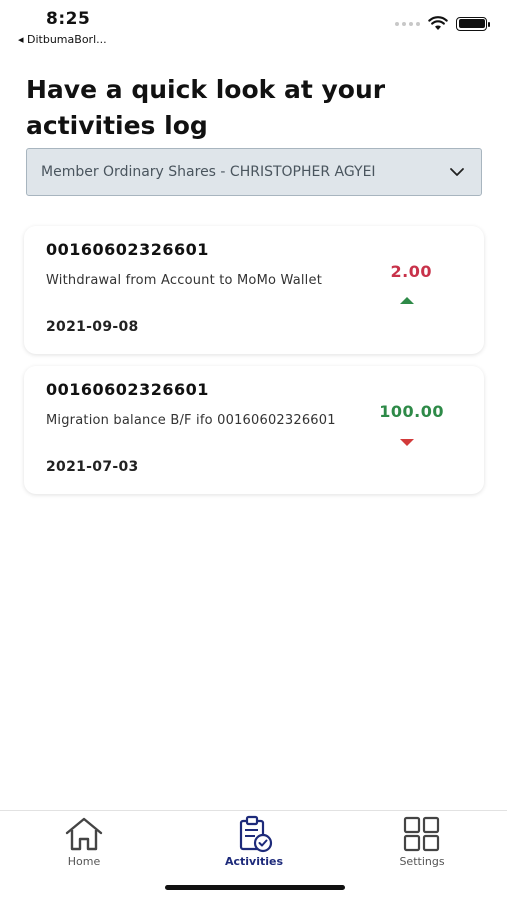 The height and width of the screenshot is (900, 507). What do you see at coordinates (473, 23) in the screenshot?
I see `battery-icon` at bounding box center [473, 23].